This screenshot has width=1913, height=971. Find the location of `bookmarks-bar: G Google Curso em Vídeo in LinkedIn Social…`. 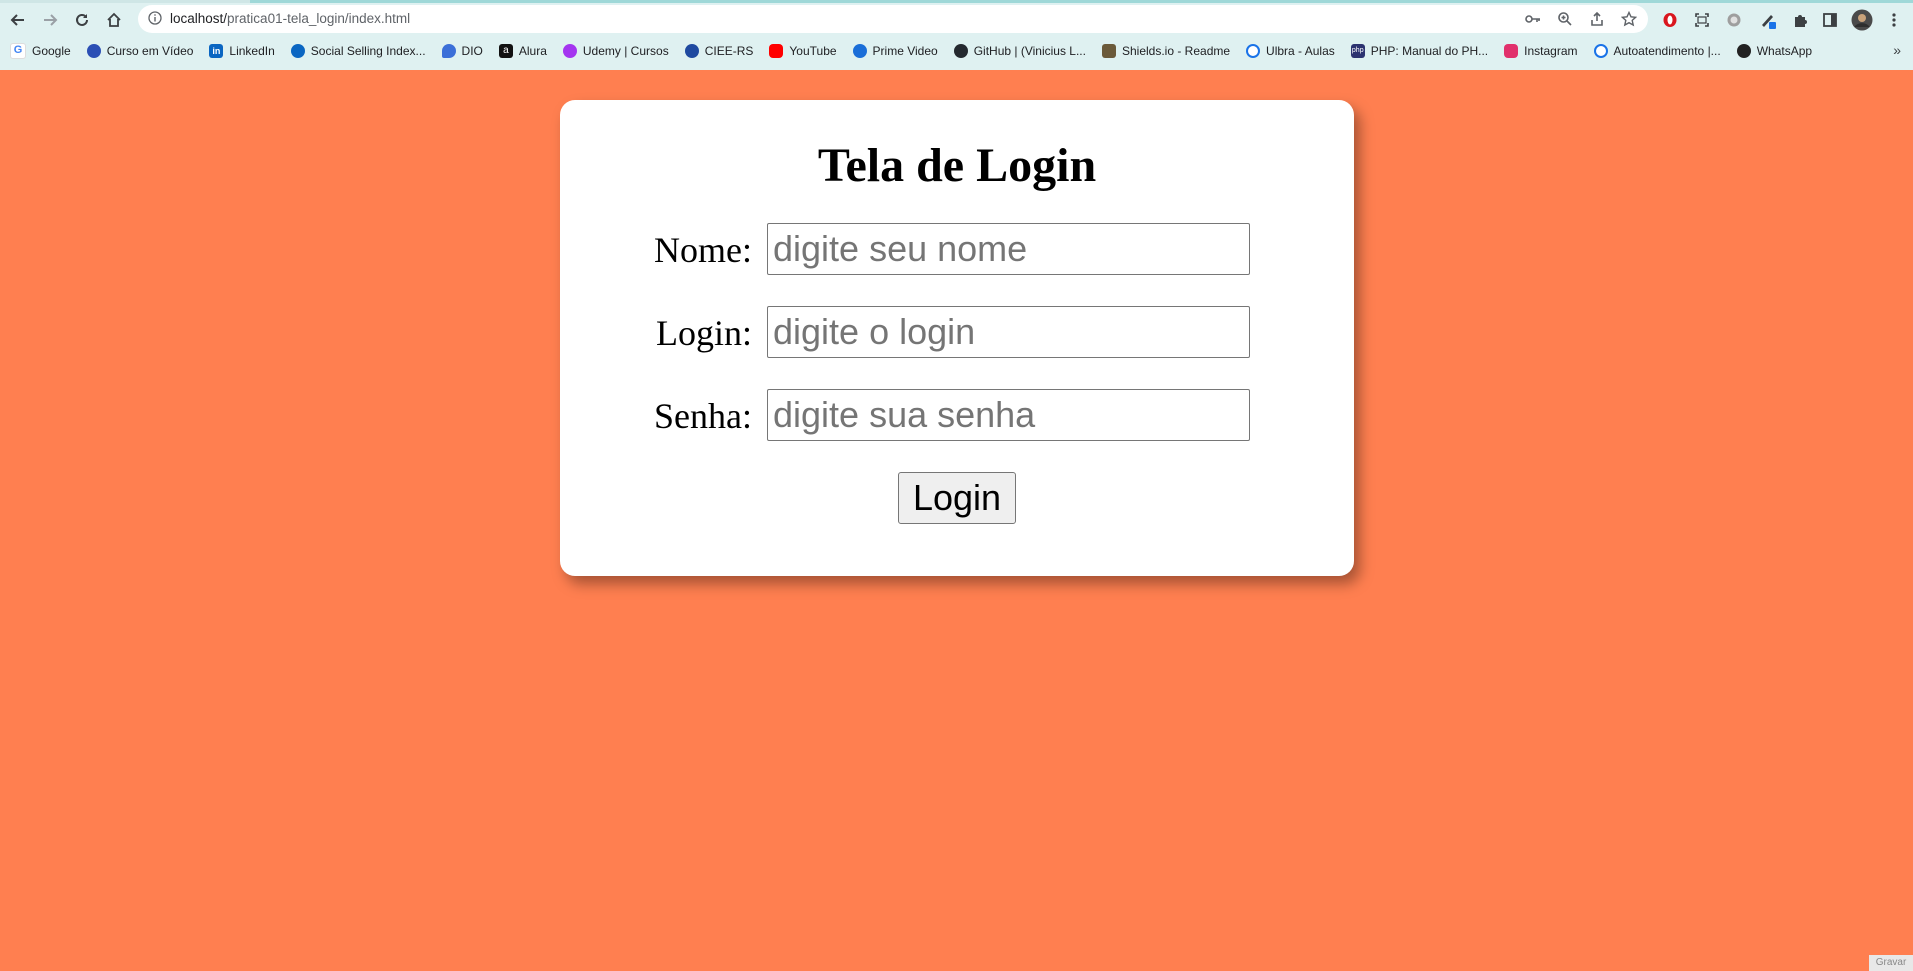

bookmarks-bar: G Google Curso em Vídeo in LinkedIn Social… is located at coordinates (956, 51).